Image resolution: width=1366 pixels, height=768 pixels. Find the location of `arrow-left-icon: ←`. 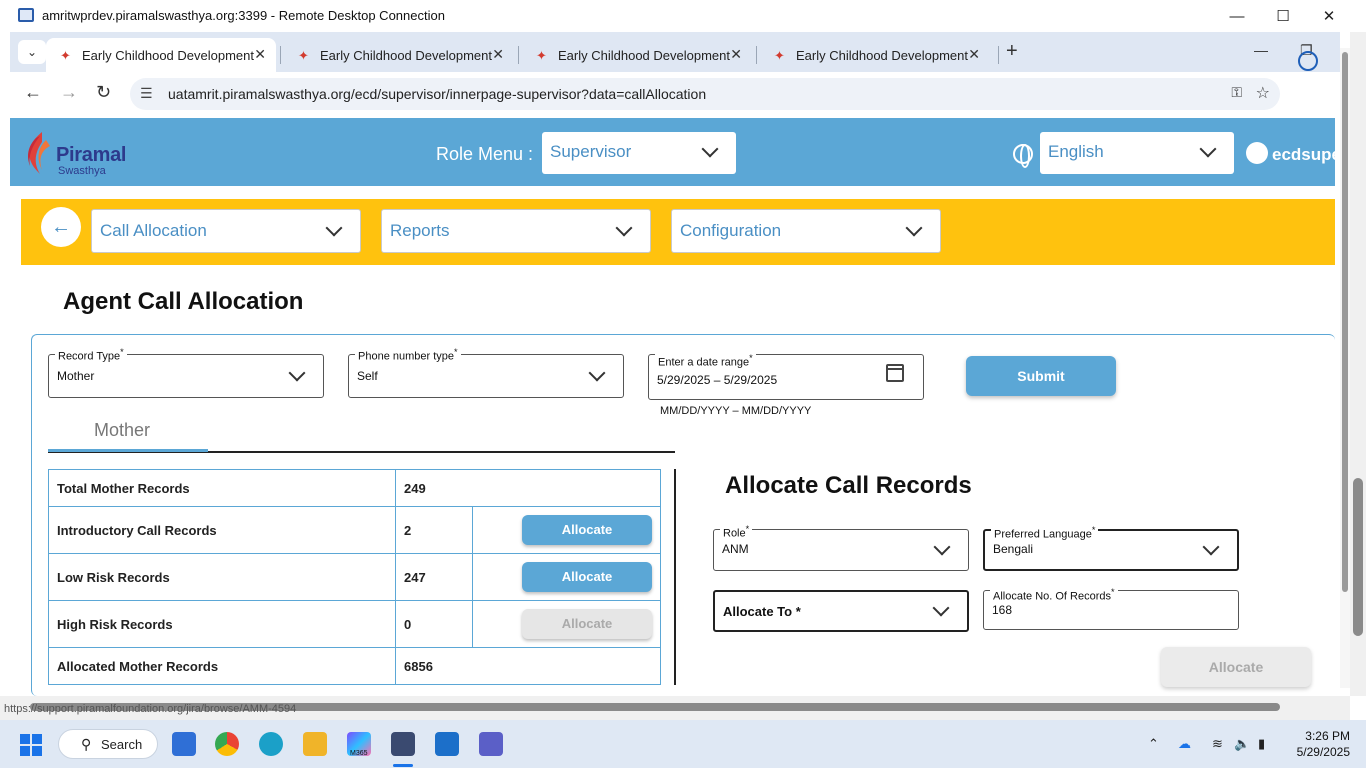

arrow-left-icon: ← is located at coordinates (61, 226).